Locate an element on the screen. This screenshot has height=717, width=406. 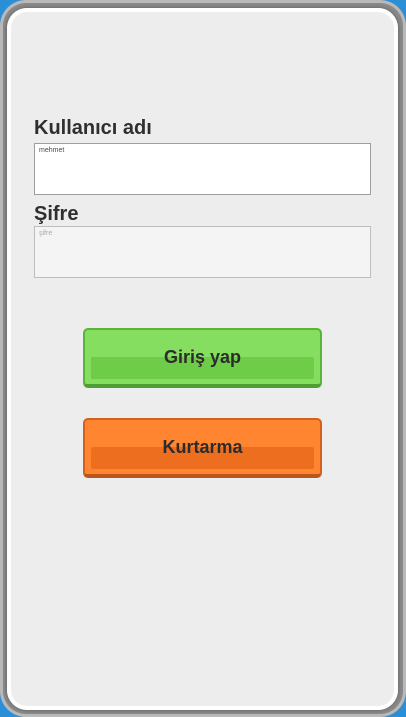
recover-button-label: Kurtarma is located at coordinates (202, 446).